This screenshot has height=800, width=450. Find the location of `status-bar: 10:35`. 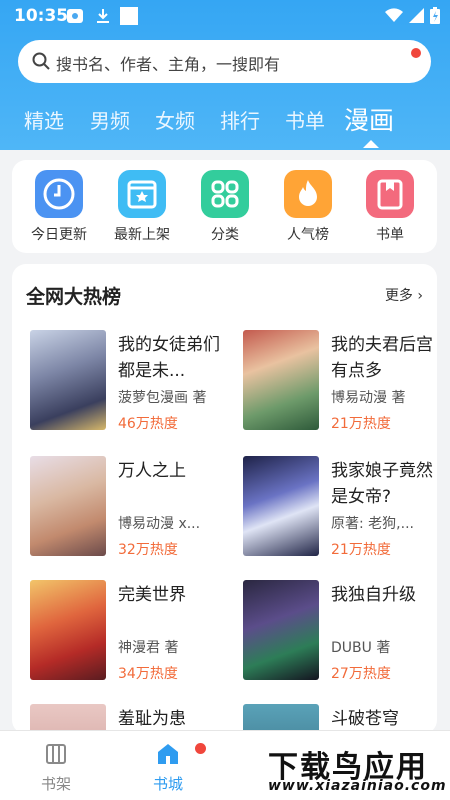

status-bar: 10:35 is located at coordinates (225, 16).